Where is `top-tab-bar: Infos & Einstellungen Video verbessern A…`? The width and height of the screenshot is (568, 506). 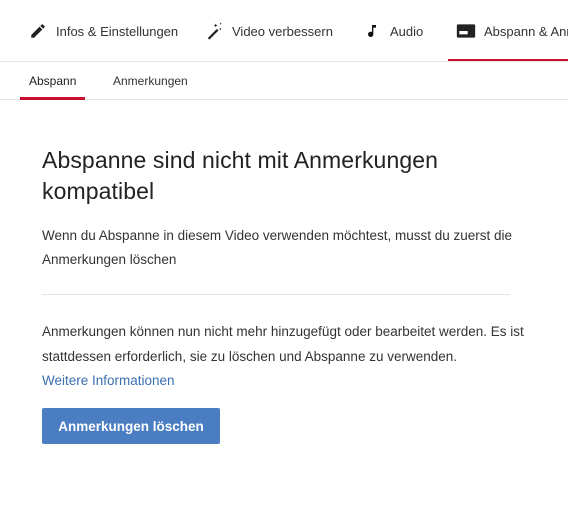
top-tab-bar: Infos & Einstellungen Video verbessern A… is located at coordinates (284, 31).